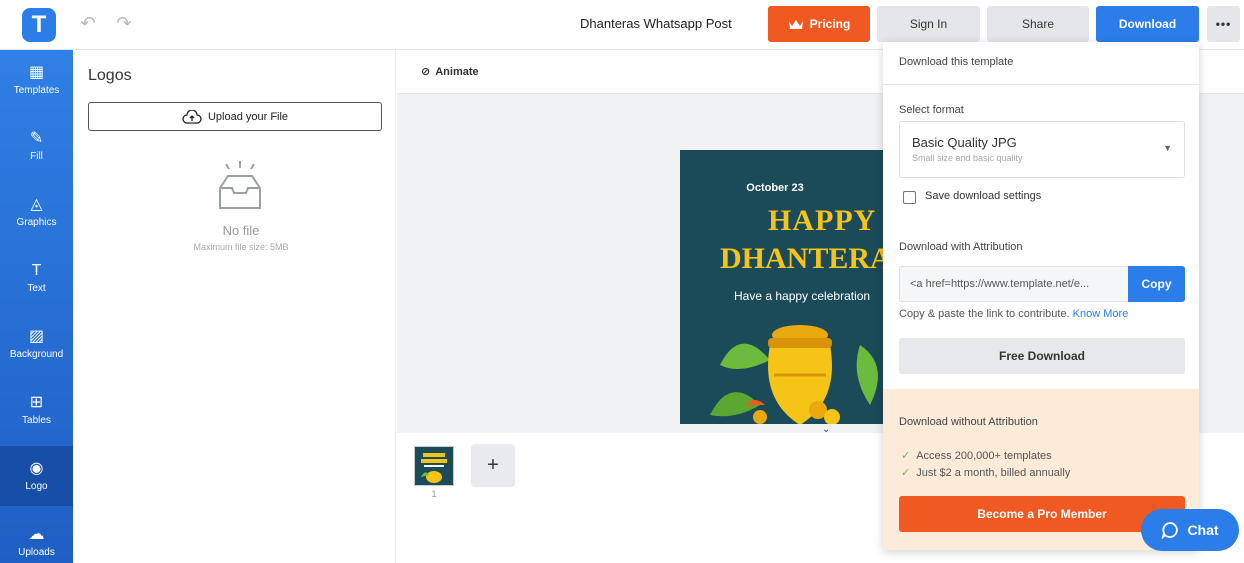  Describe the element at coordinates (88, 23) in the screenshot. I see `undo-icon: ↶` at that location.